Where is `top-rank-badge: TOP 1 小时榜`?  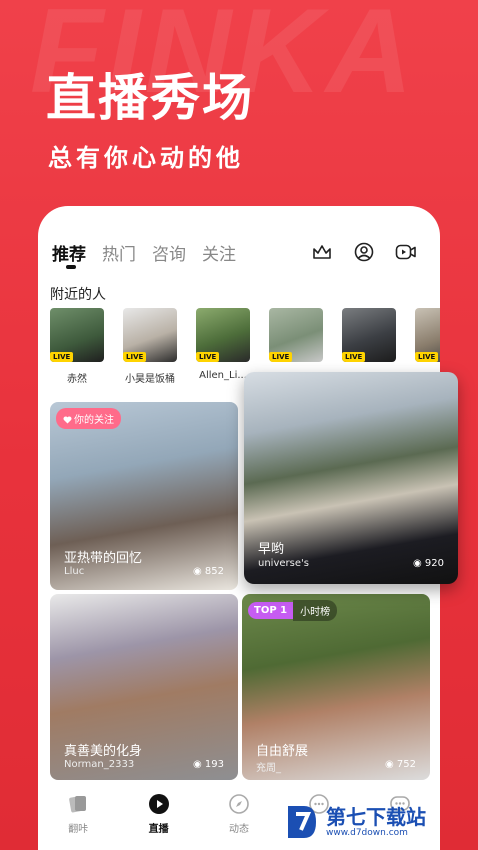
top-rank-badge: TOP 1 小时榜 is located at coordinates (293, 610).